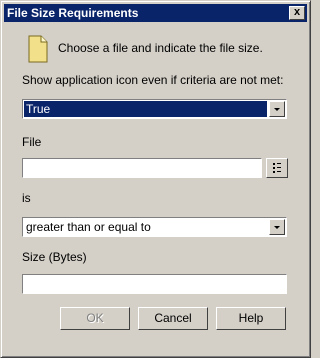 The width and height of the screenshot is (320, 358). What do you see at coordinates (142, 168) in the screenshot?
I see `file-input` at bounding box center [142, 168].